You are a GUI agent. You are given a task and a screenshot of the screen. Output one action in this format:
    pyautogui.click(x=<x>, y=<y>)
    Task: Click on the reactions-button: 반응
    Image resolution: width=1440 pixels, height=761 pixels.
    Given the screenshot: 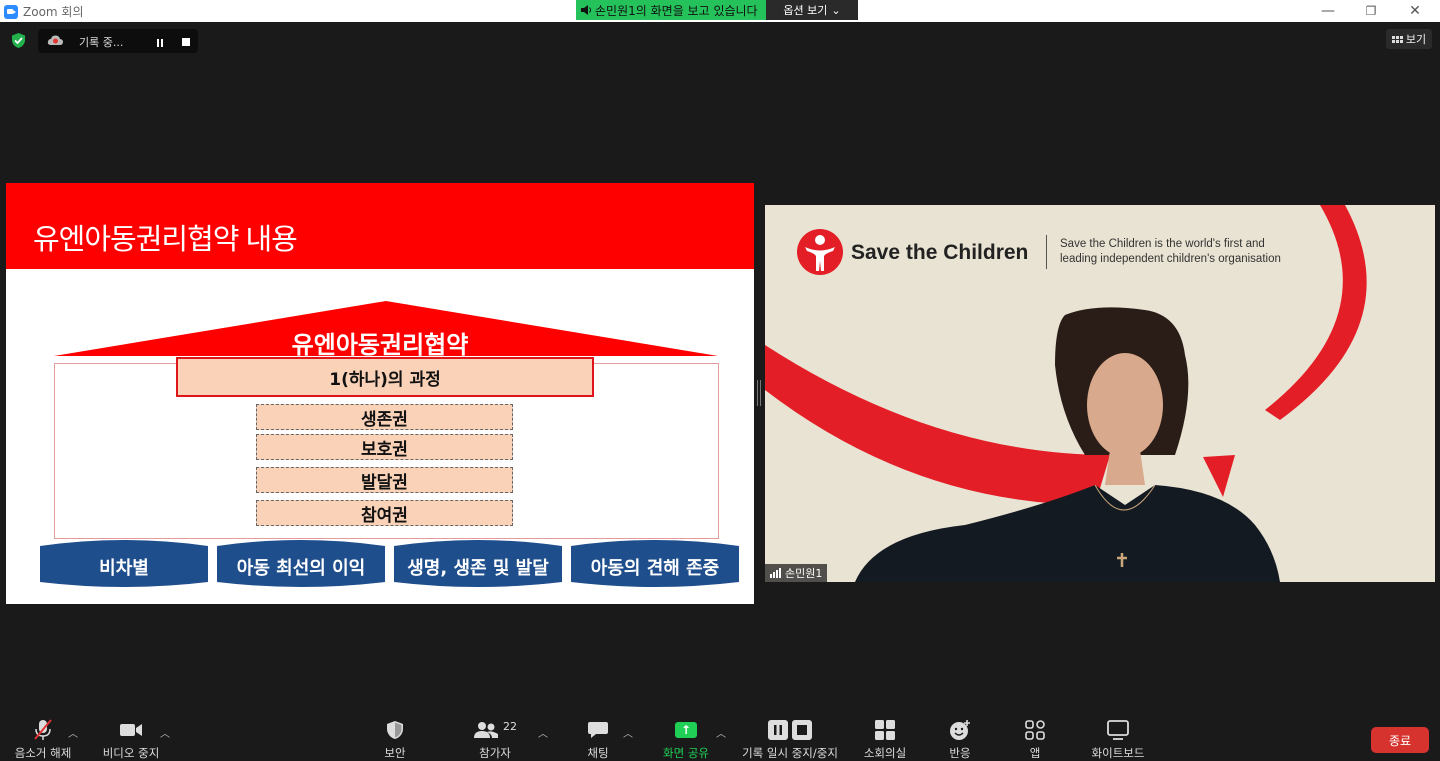 What is the action you would take?
    pyautogui.click(x=960, y=738)
    